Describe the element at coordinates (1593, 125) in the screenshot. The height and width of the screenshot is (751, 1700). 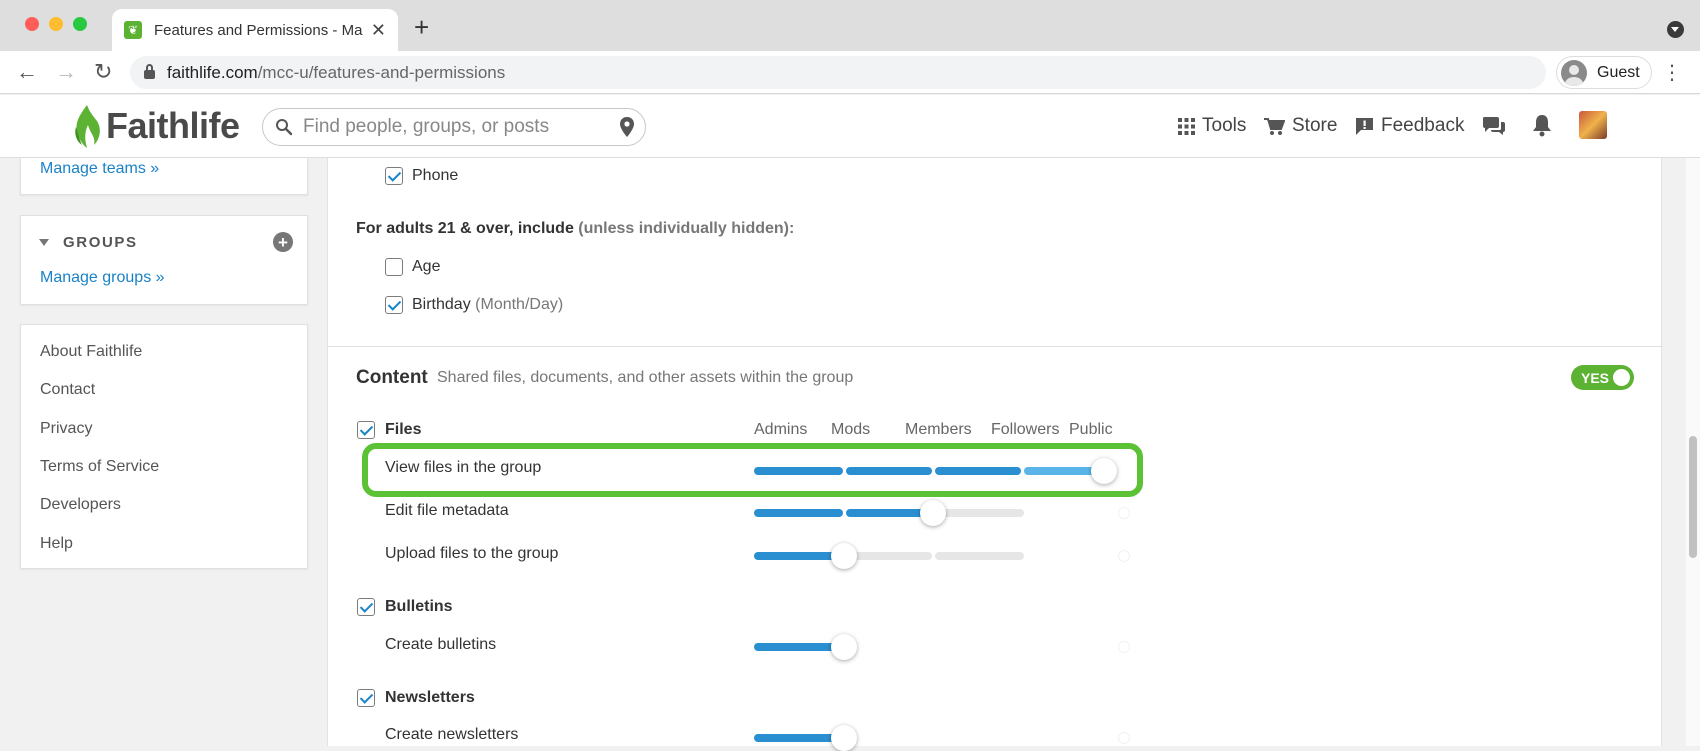
I see `user-avatar` at that location.